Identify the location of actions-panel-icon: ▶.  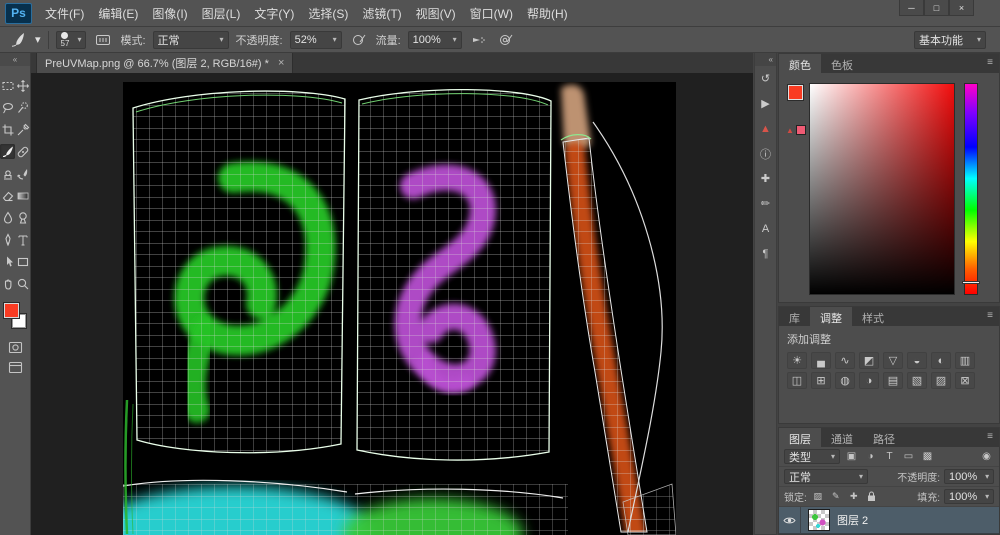
(765, 103).